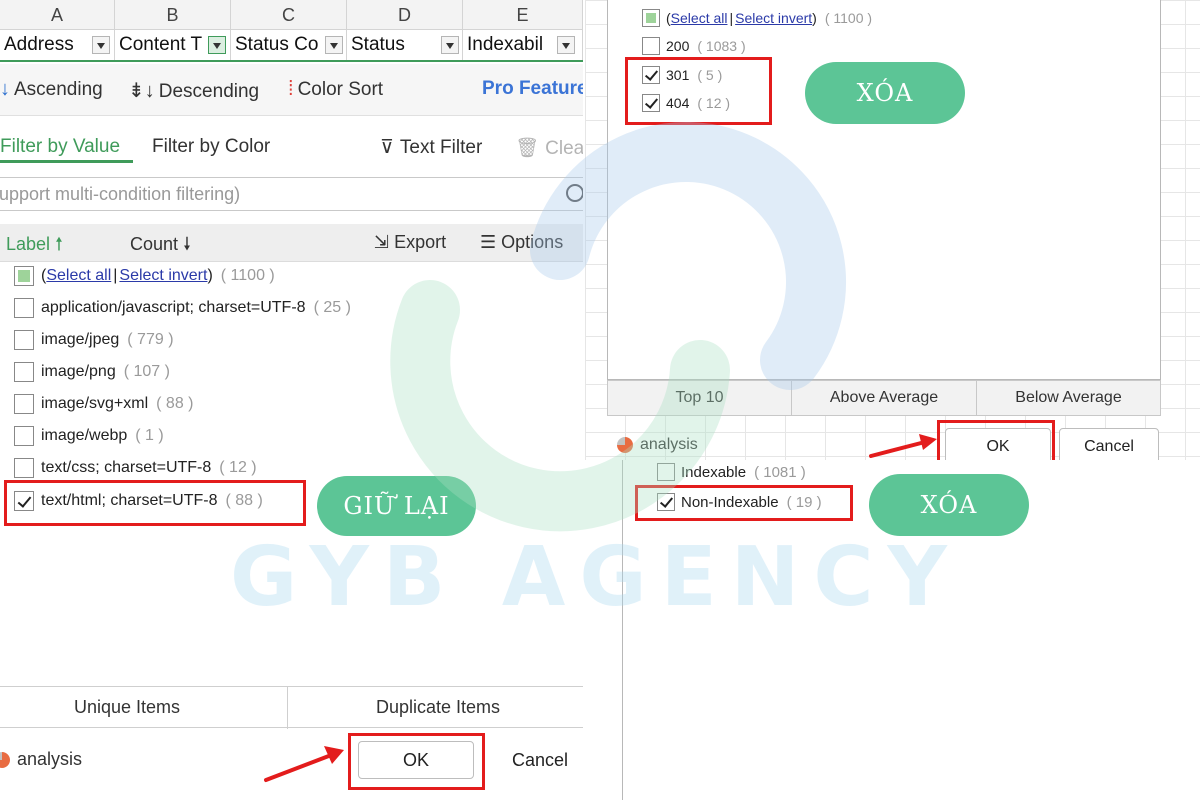  I want to click on clear-button: 🗑 Clea, so click(549, 148).